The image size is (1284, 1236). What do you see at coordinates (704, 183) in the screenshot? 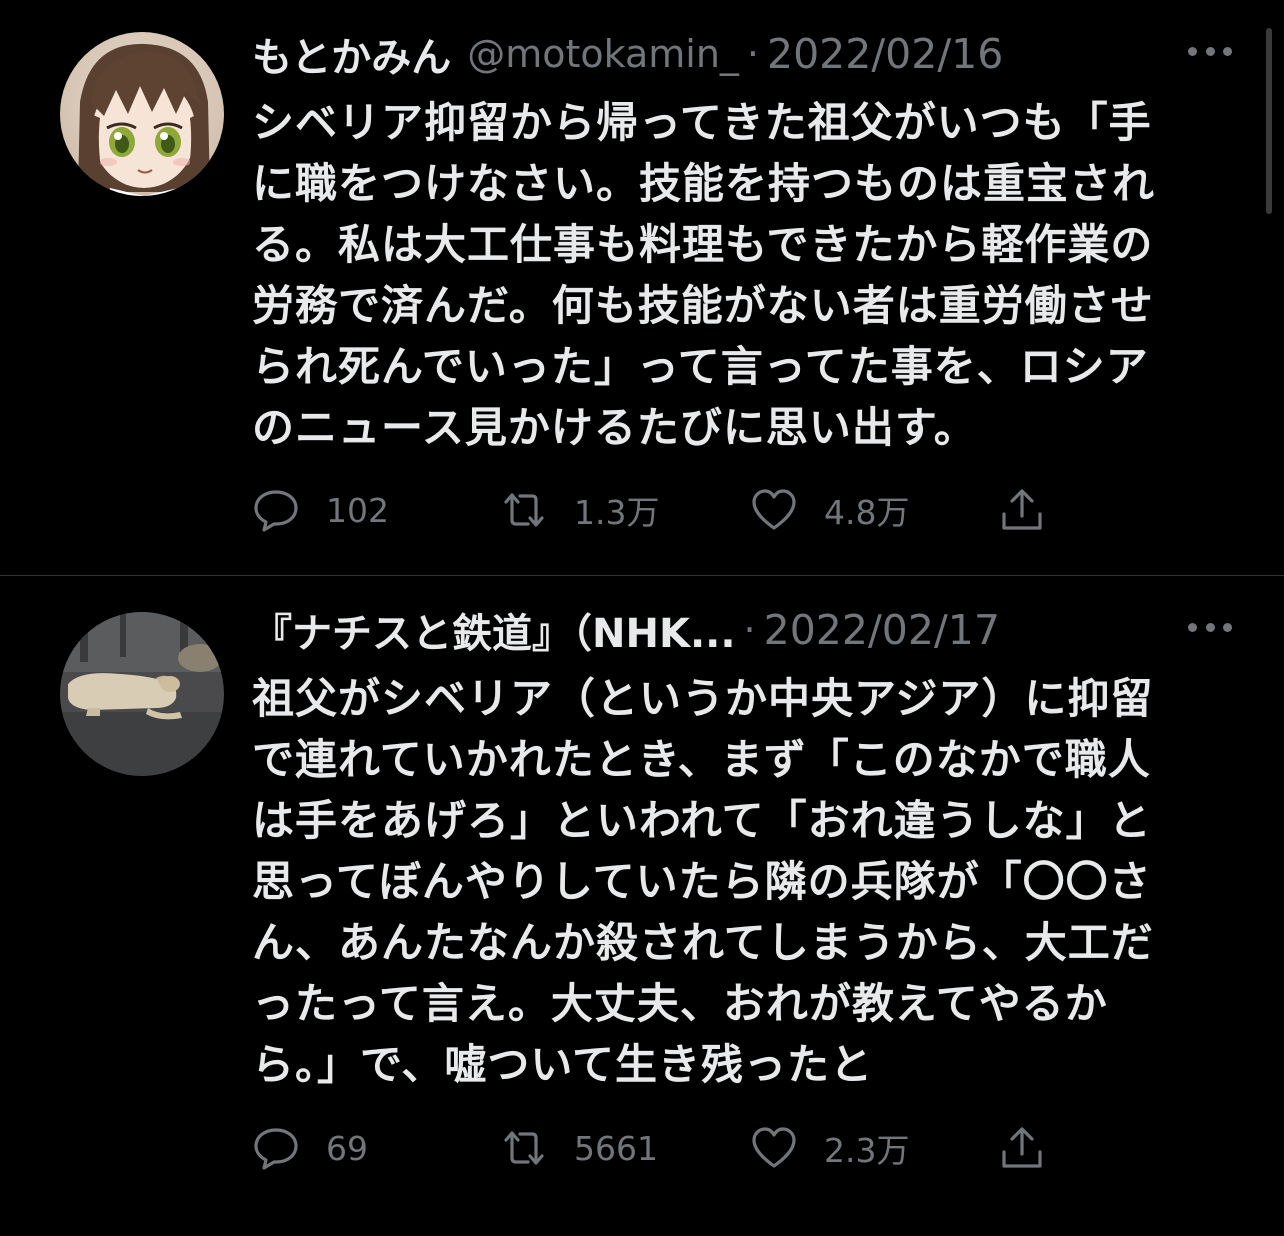
I see `tweet-text-line: に職をつけなさい。技能を持つものは重宝され` at bounding box center [704, 183].